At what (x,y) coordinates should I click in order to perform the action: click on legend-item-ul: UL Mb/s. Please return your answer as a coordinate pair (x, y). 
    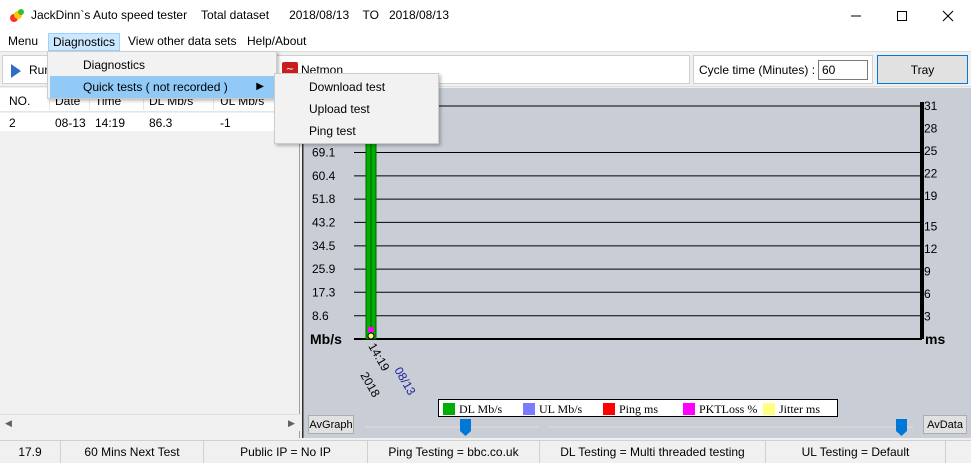
    Looking at the image, I should click on (552, 409).